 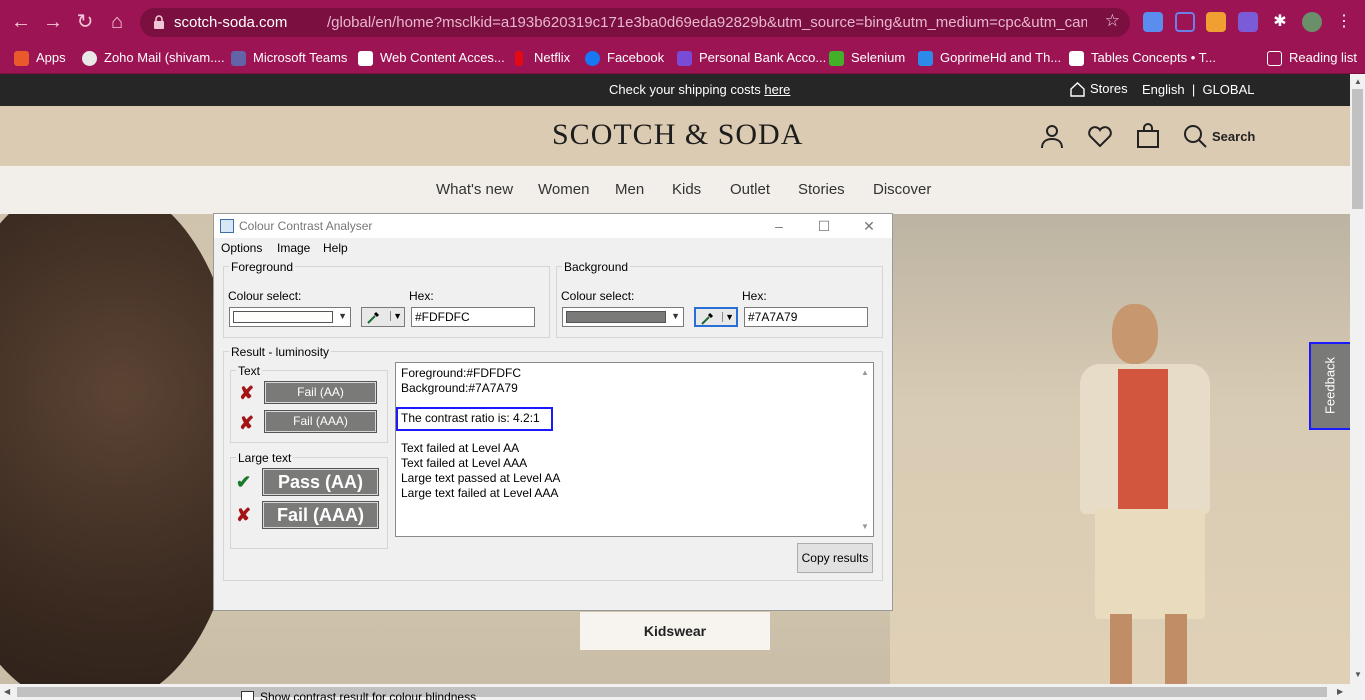 I want to click on menu-bar: Options Image Help, so click(x=553, y=248).